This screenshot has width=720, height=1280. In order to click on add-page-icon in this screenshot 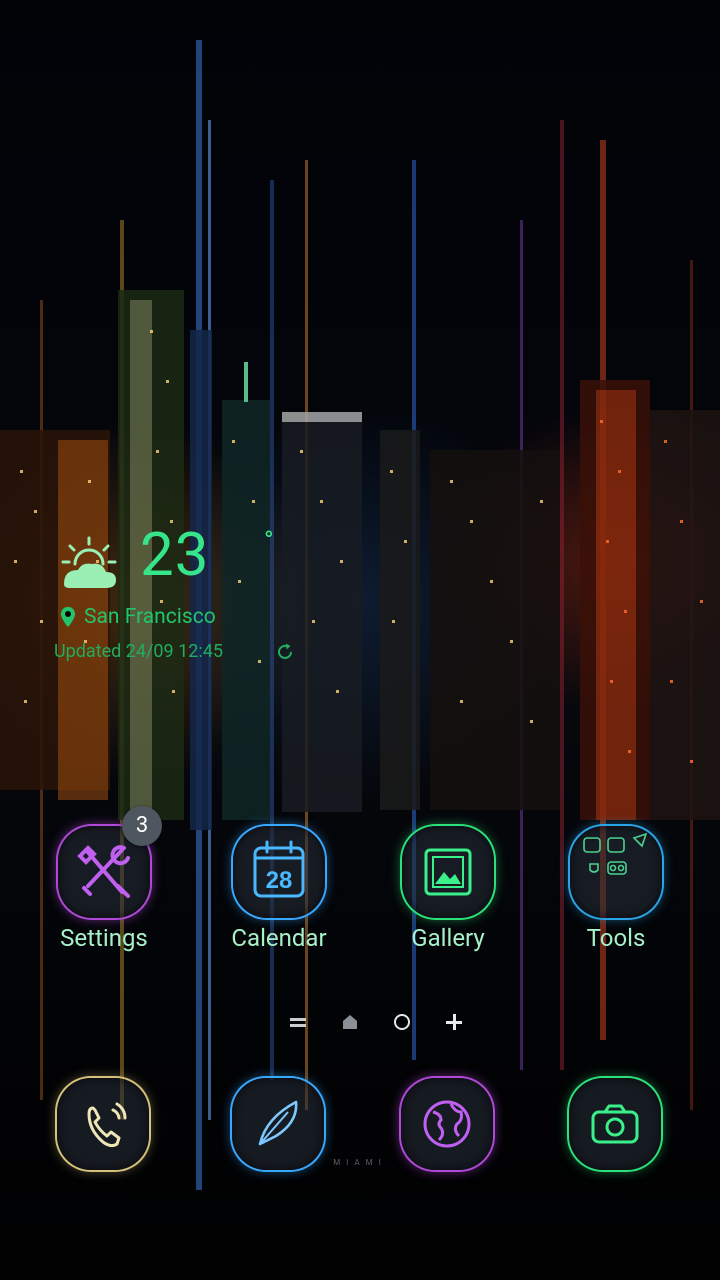, I will do `click(454, 1022)`.